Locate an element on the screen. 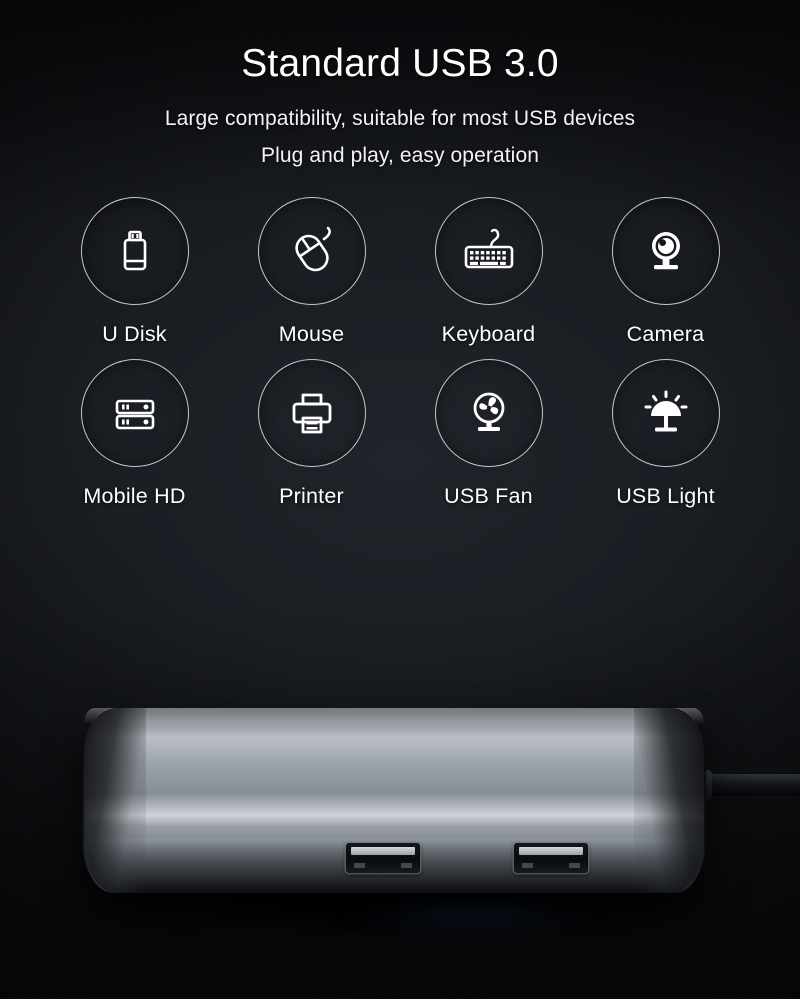 This screenshot has height=999, width=800. external-hard-drive-icon is located at coordinates (134, 414).